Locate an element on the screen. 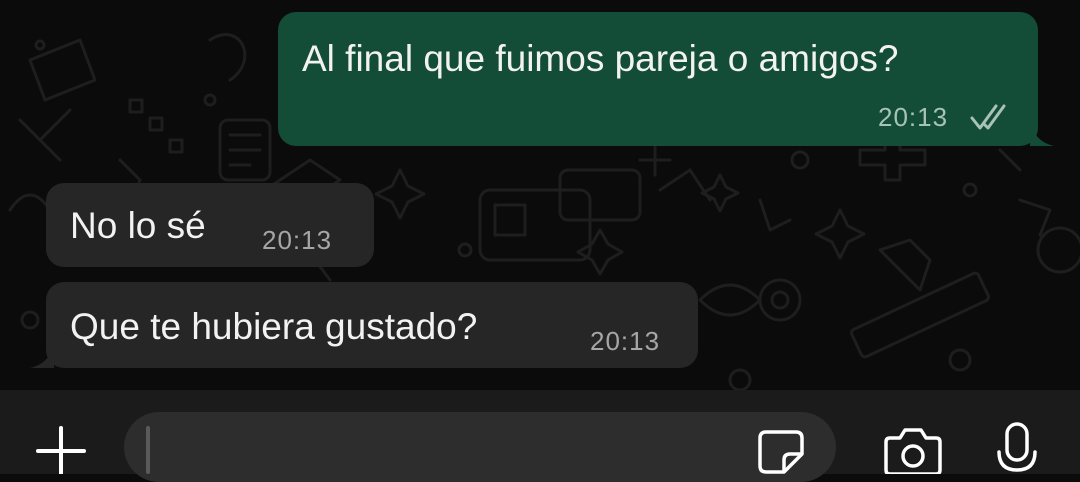 This screenshot has height=482, width=1080. incoming-message-bubble: Que te hubiera gustado? 20:13 is located at coordinates (364, 325).